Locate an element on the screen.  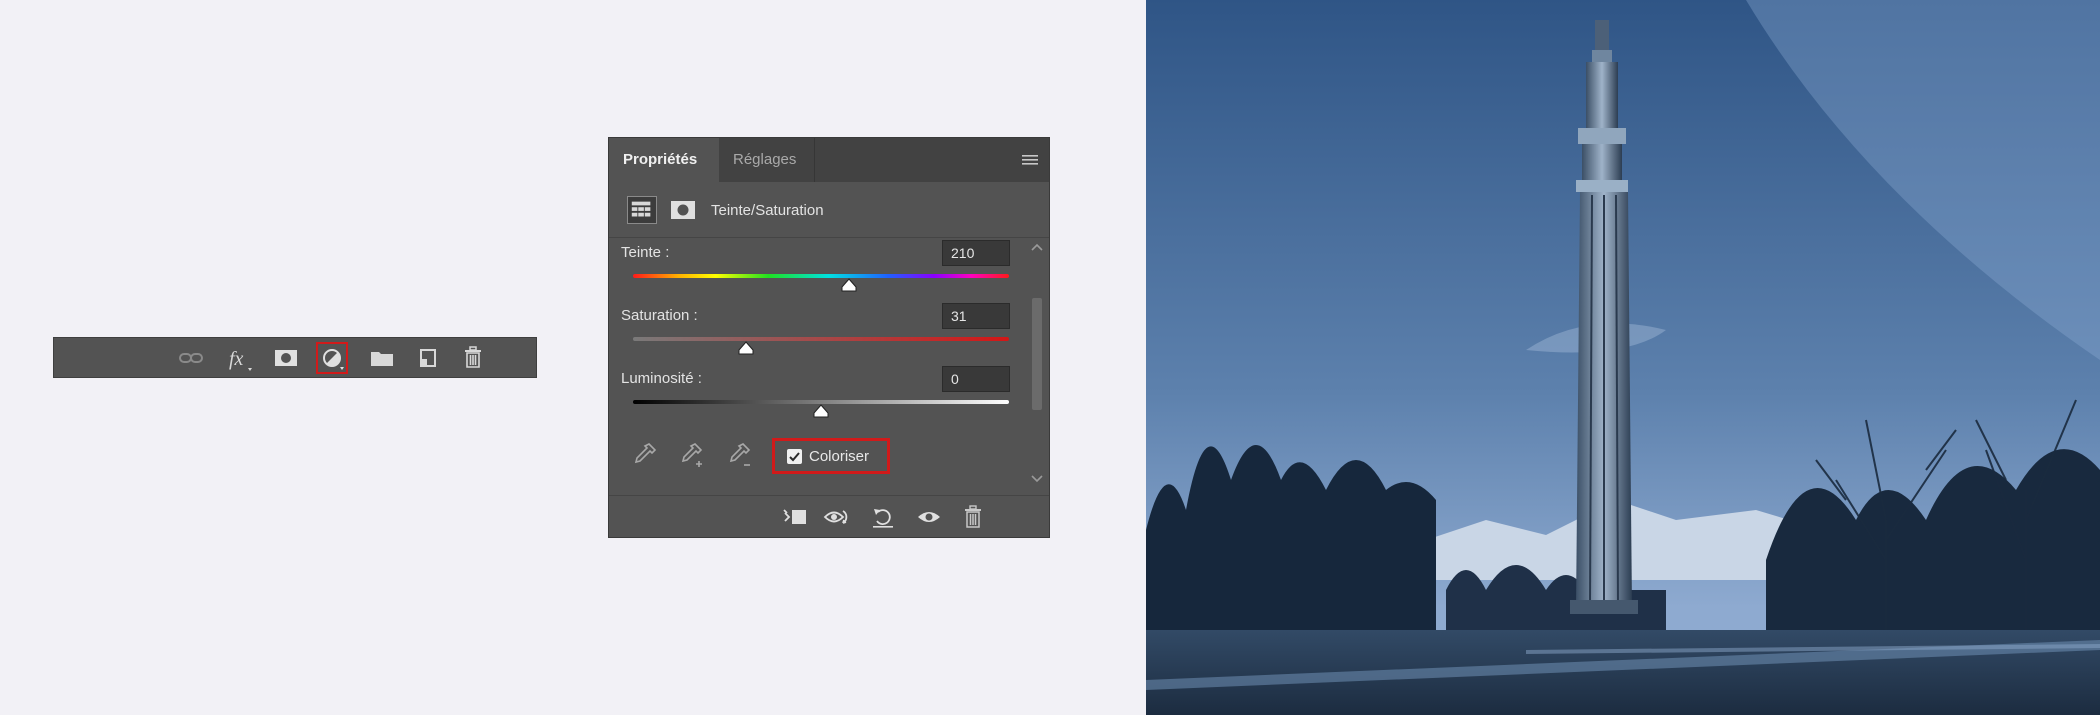
add-mask-button is located at coordinates (286, 358).